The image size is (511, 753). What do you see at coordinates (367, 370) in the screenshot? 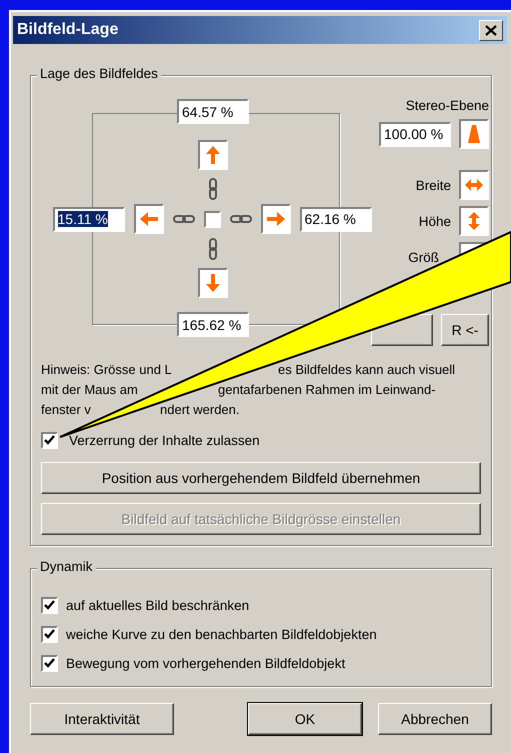
I see `hint-text: es Bildfeldes kann auch visuell` at bounding box center [367, 370].